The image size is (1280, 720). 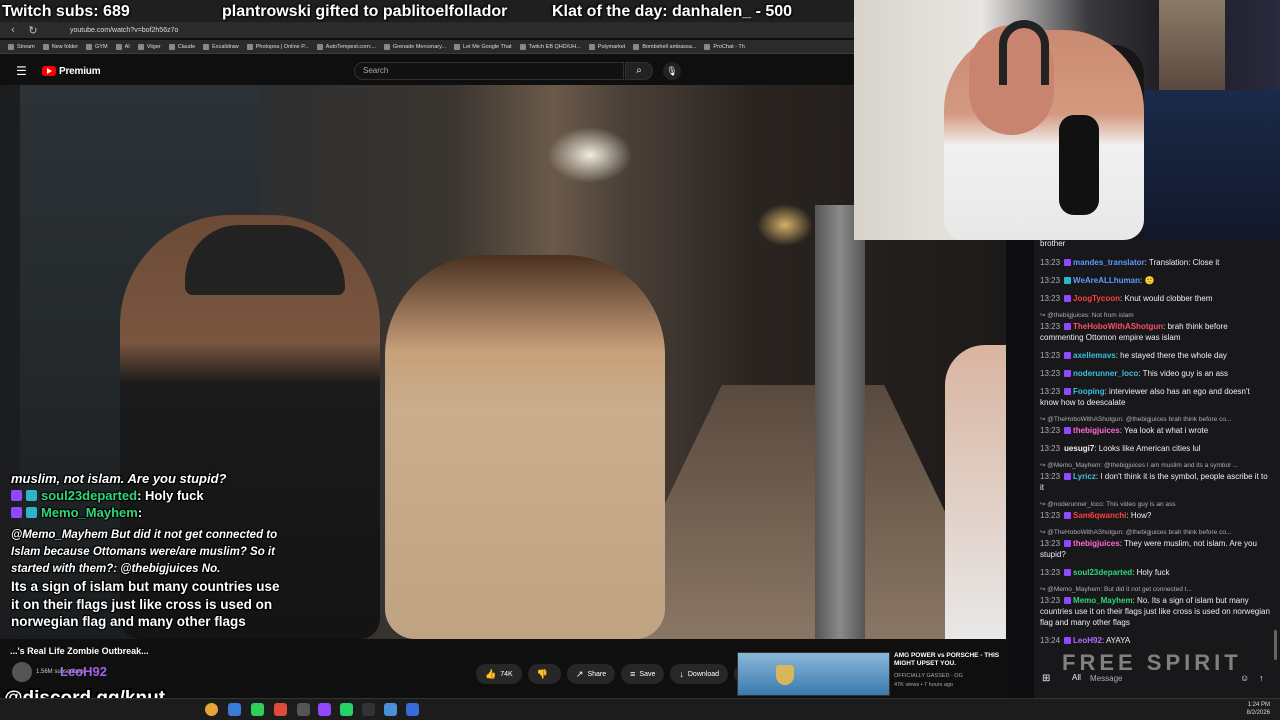 I want to click on bookmark-item: Excalidraw, so click(x=221, y=46).